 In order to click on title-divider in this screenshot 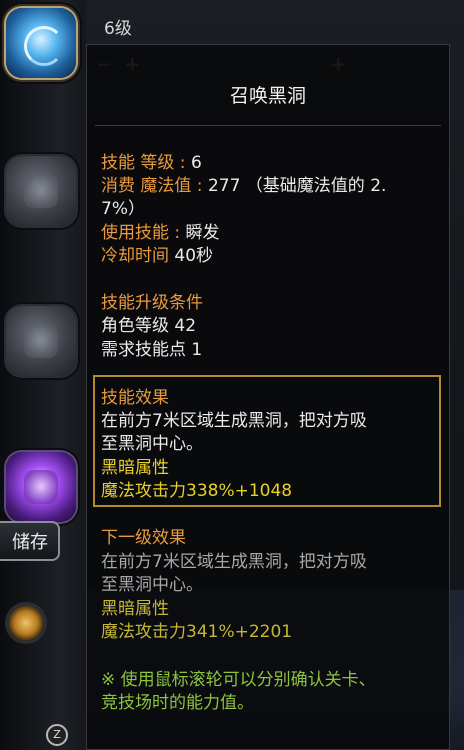, I will do `click(268, 125)`.